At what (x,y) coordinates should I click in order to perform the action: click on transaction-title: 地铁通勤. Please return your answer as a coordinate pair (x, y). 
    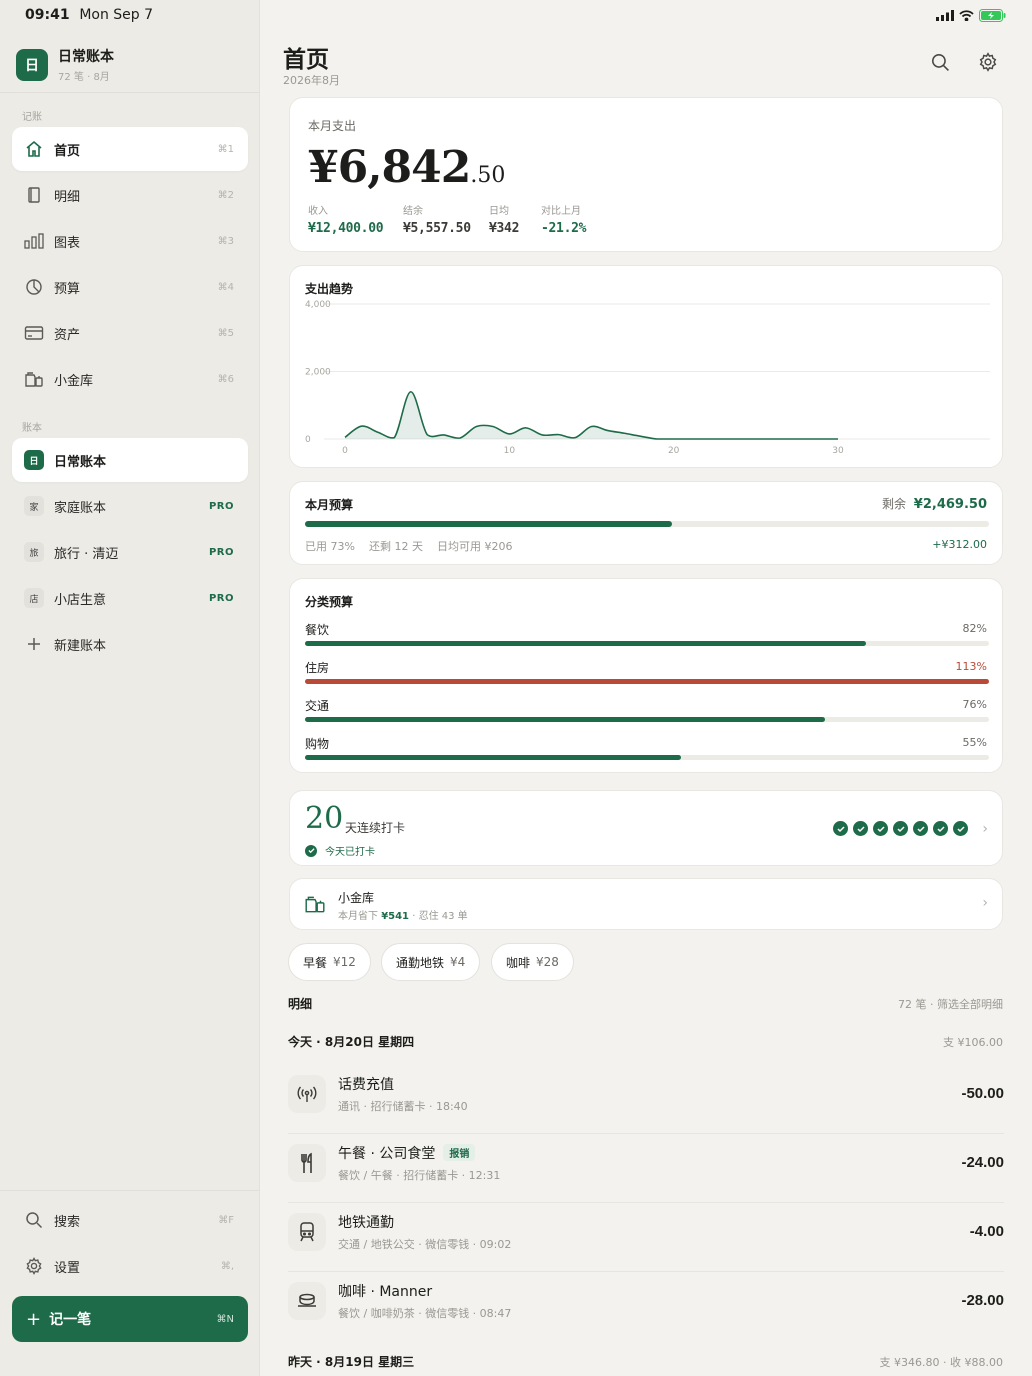
    Looking at the image, I should click on (366, 1222).